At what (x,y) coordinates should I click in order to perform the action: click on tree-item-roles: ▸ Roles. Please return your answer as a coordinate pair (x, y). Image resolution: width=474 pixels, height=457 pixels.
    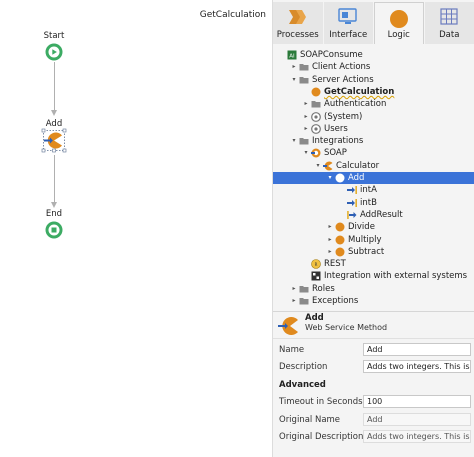
    Looking at the image, I should click on (373, 289).